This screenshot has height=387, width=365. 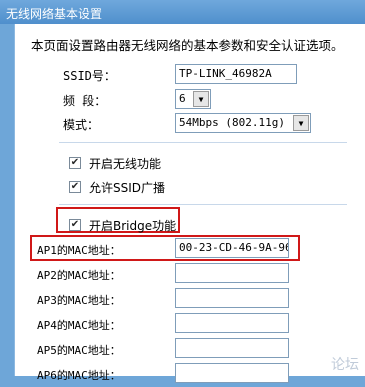 I want to click on ap-mac-row-5: AP5的MAC地址：, so click(x=190, y=349).